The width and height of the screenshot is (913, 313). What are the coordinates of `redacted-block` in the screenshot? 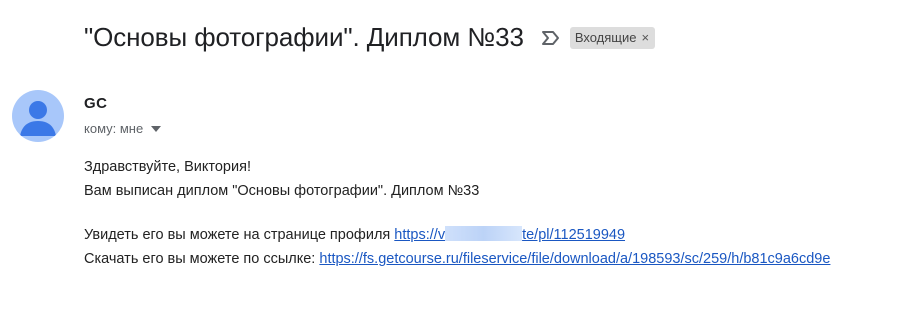 It's located at (484, 233).